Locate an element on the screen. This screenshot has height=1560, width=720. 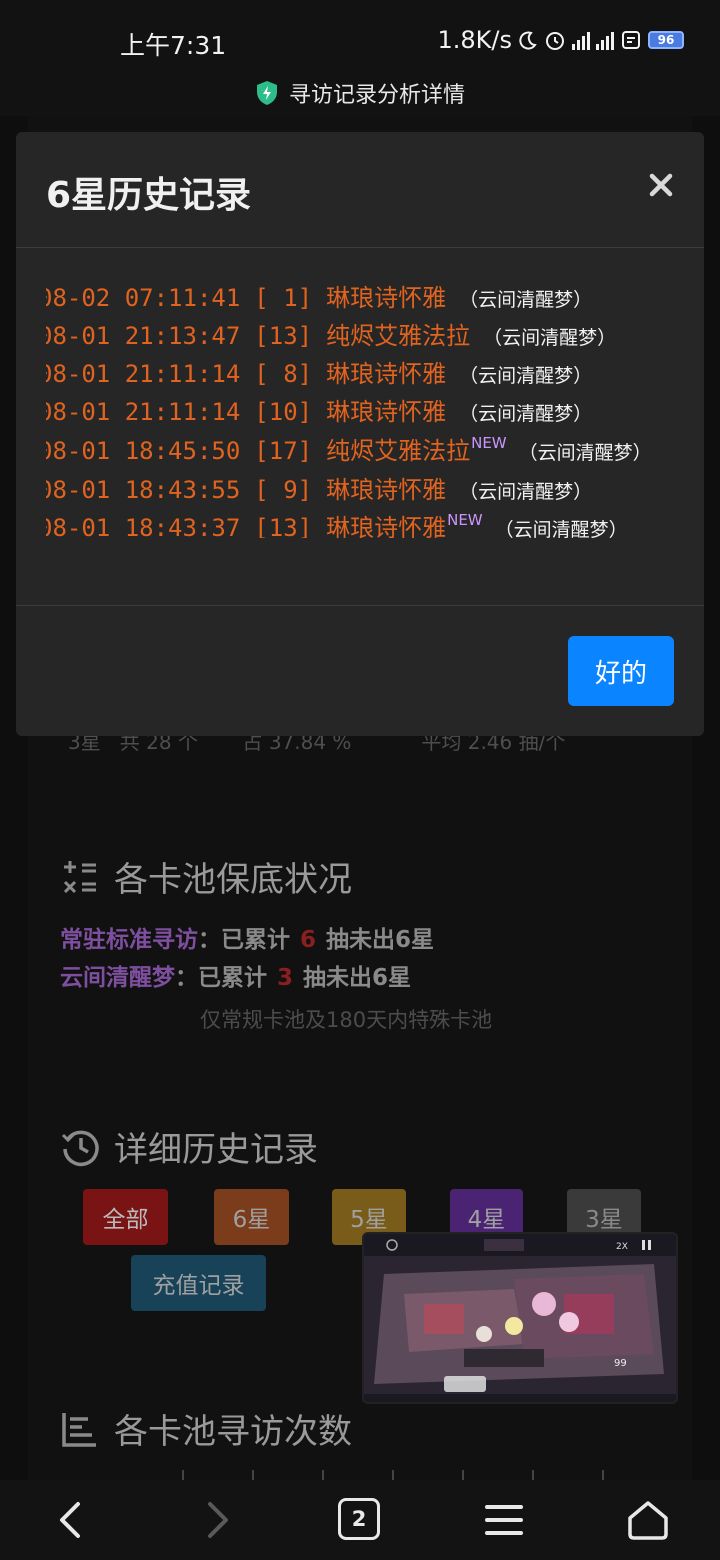
pool-name: 常驻标准寻访 is located at coordinates (129, 940).